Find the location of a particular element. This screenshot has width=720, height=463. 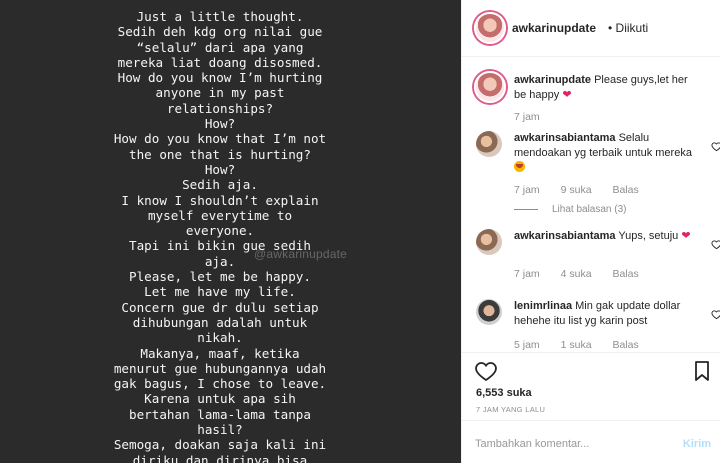

comment-meta: 5 jam 1 suka Balas is located at coordinates (585, 345).